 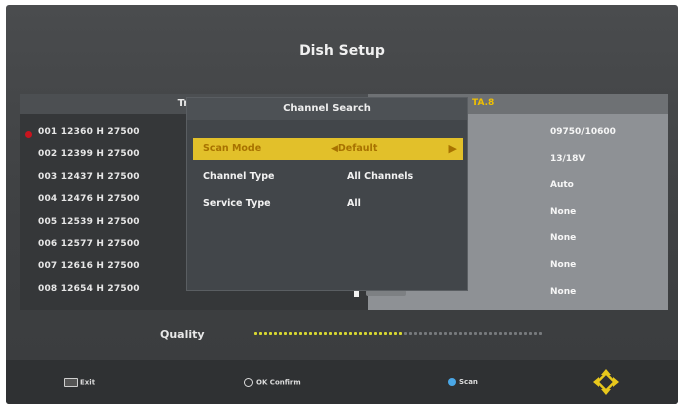 I want to click on setting-value: 13/18V, so click(x=583, y=167).